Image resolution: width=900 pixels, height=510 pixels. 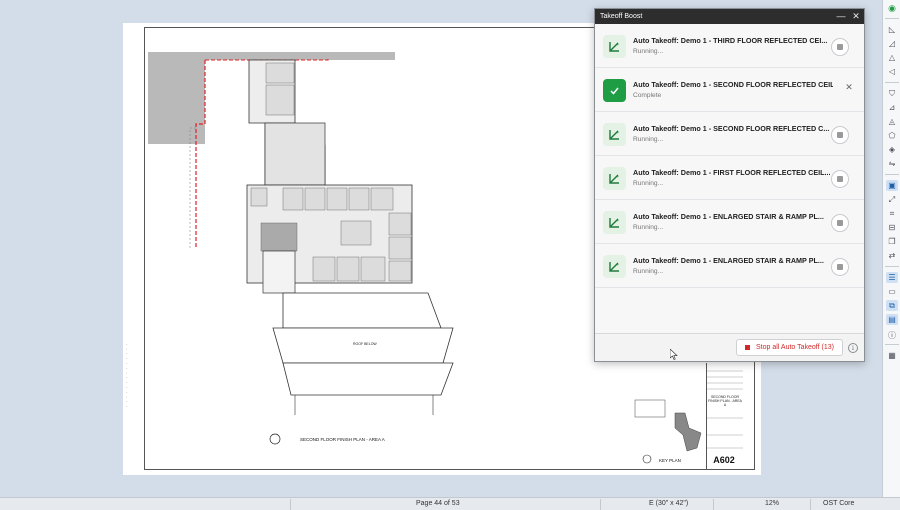 I want to click on page-indicator: Page 44 of 53, so click(x=438, y=503).